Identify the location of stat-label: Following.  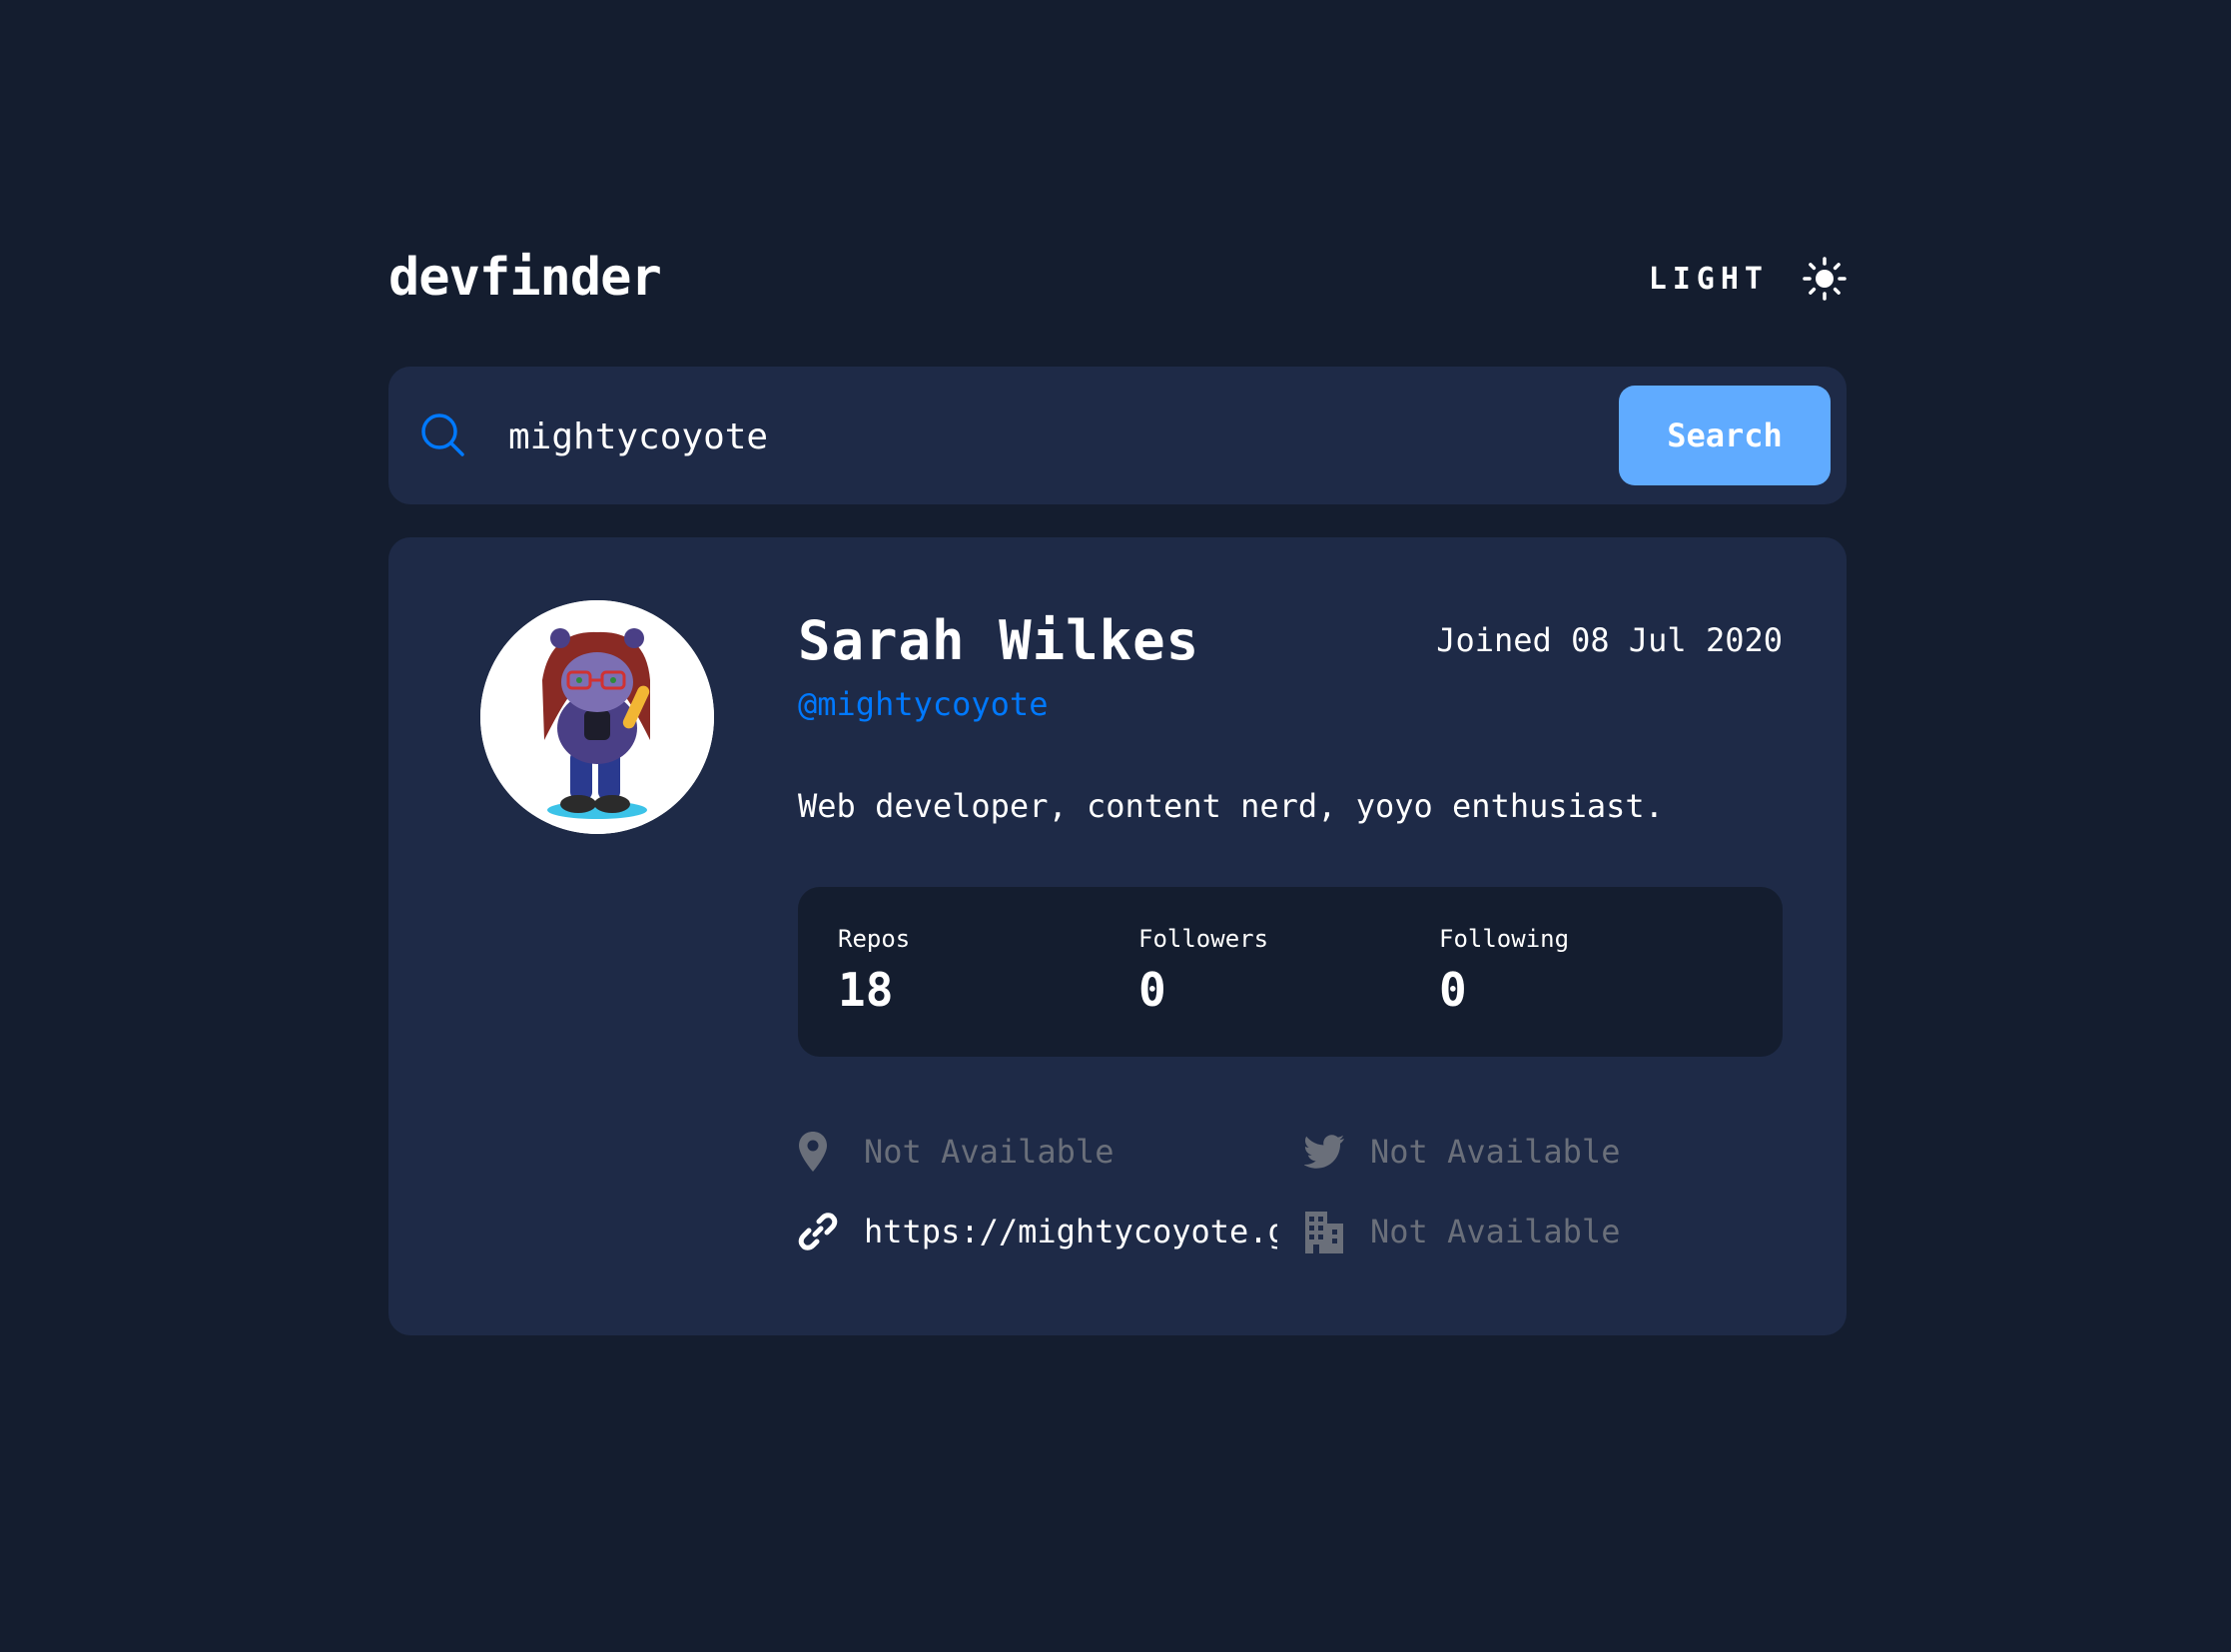
(1504, 939).